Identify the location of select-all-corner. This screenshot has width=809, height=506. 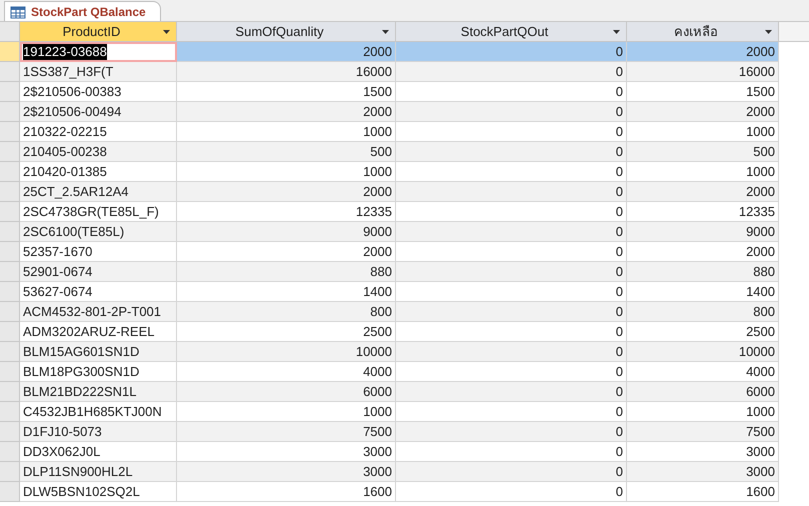
(10, 32).